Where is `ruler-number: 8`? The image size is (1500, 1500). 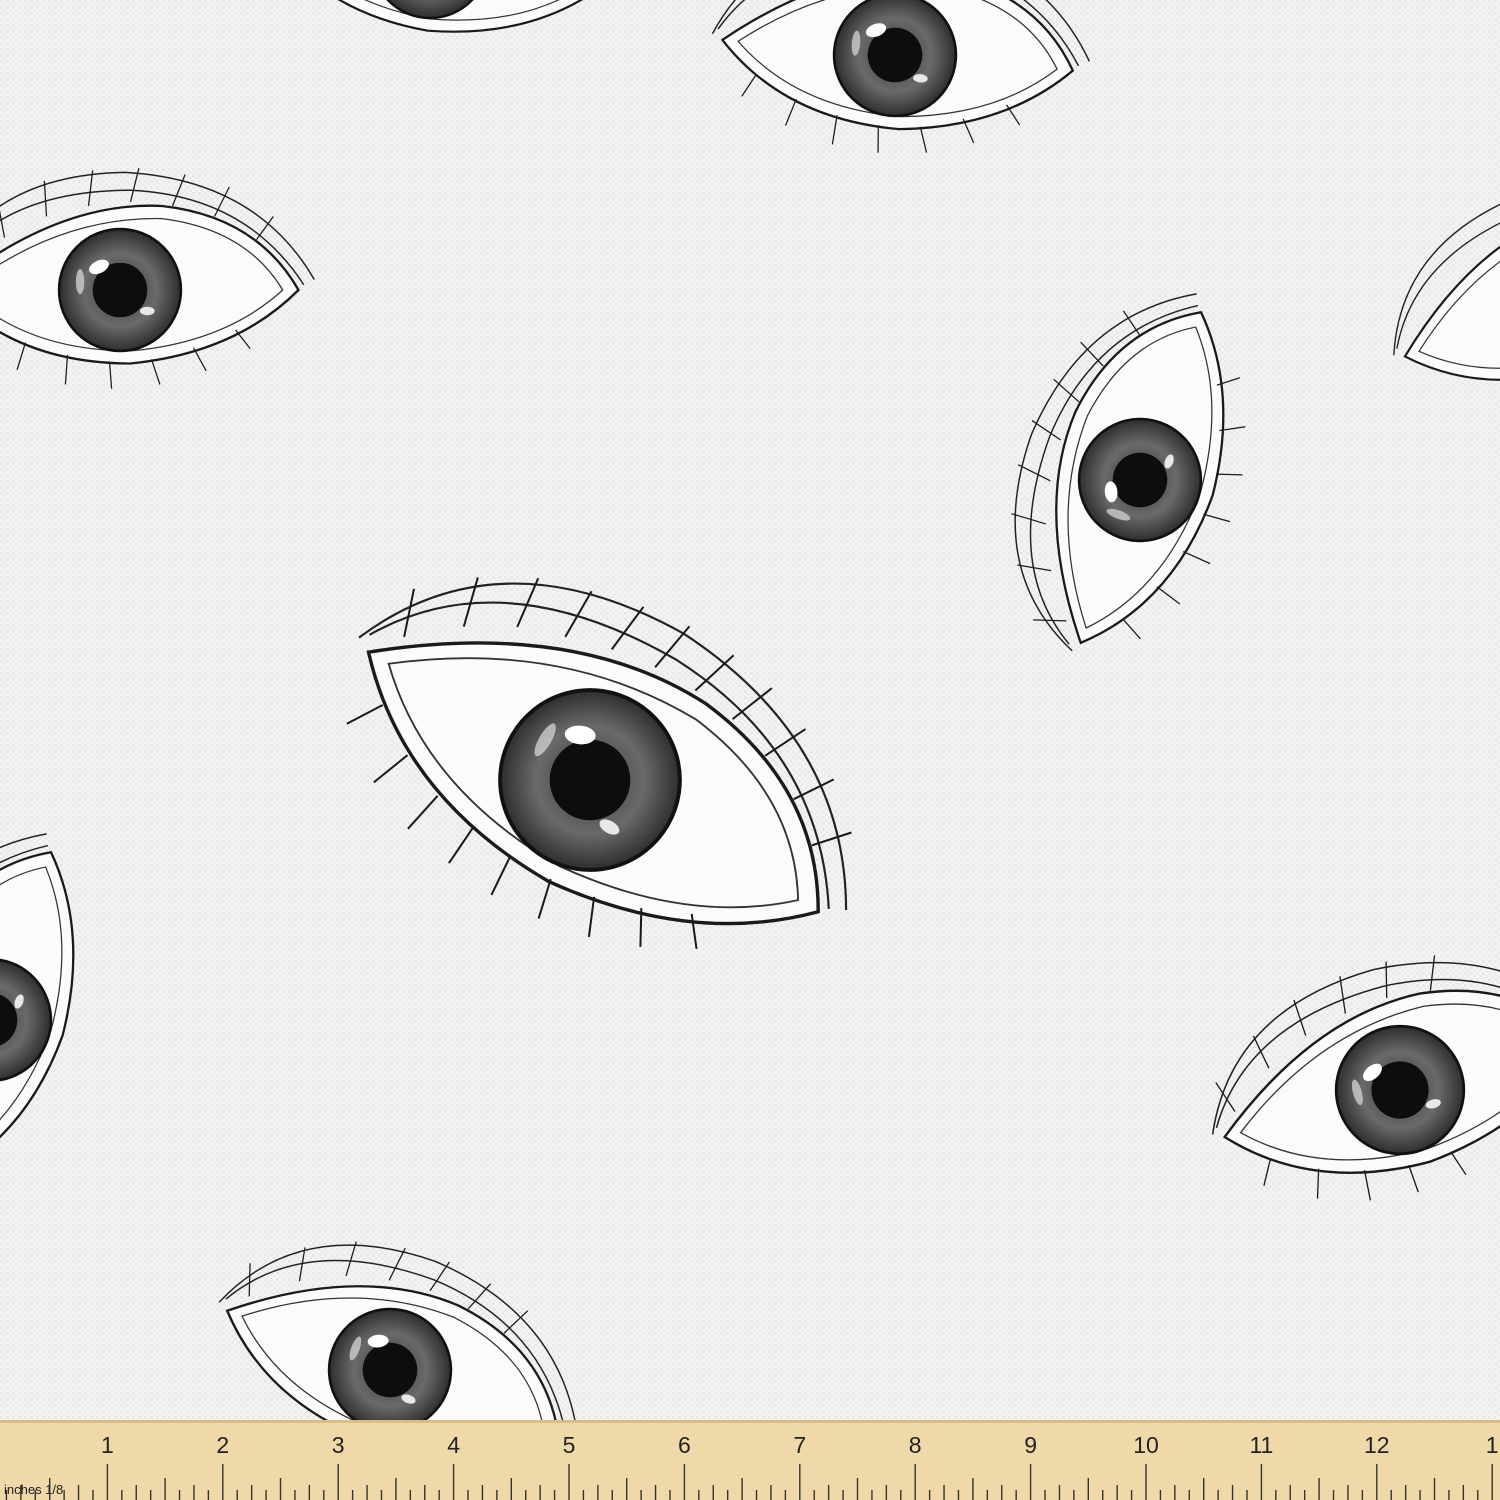 ruler-number: 8 is located at coordinates (915, 1445).